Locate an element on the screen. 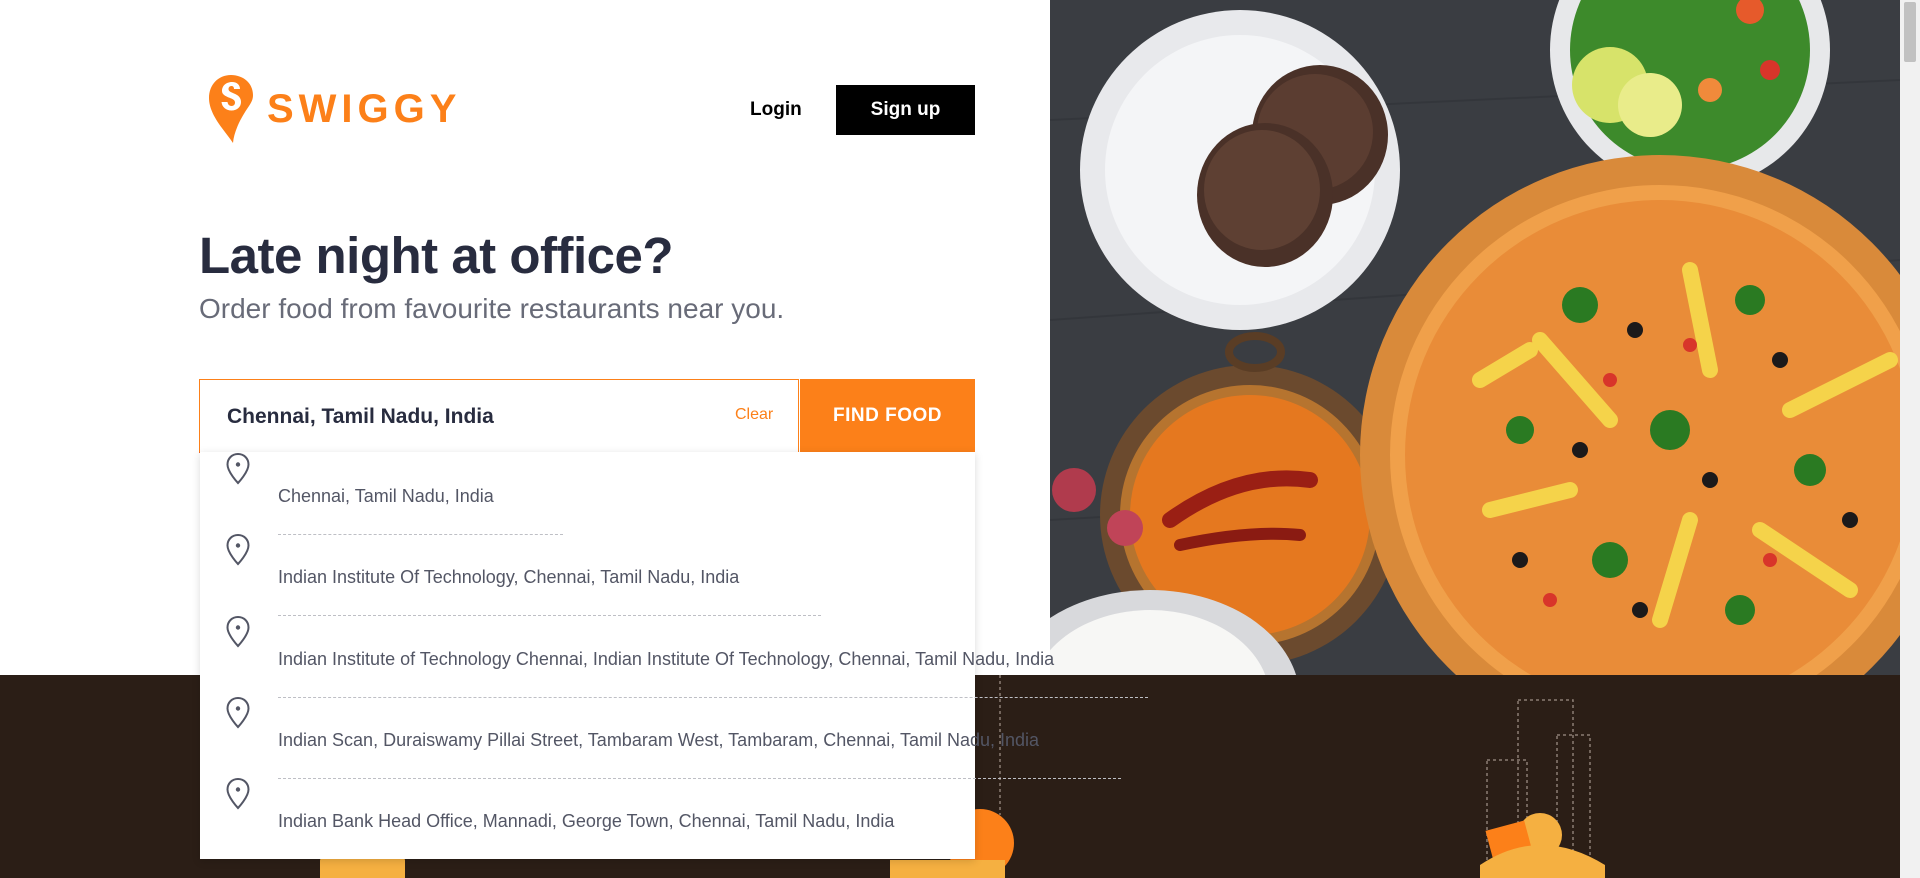 This screenshot has width=1920, height=878. find-food-button: FIND FOOD is located at coordinates (887, 416).